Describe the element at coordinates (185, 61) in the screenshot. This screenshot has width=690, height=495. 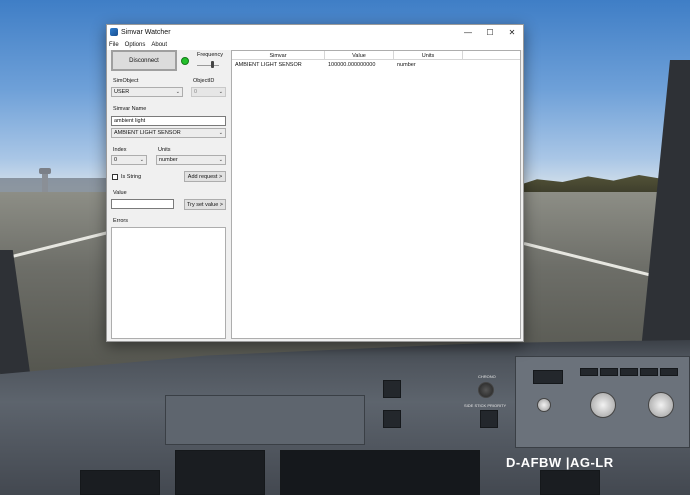
I see `connection-status-indicator` at that location.